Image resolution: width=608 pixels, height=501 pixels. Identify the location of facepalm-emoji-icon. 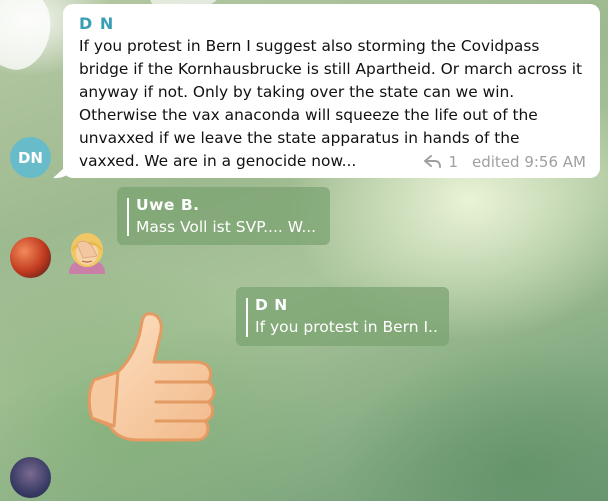
(87, 253).